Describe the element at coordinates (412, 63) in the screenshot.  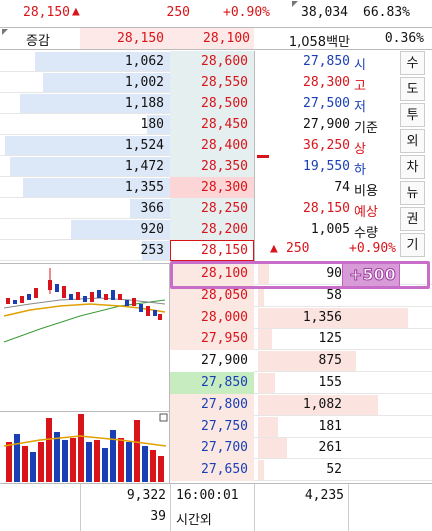
I see `side-tab: 수` at that location.